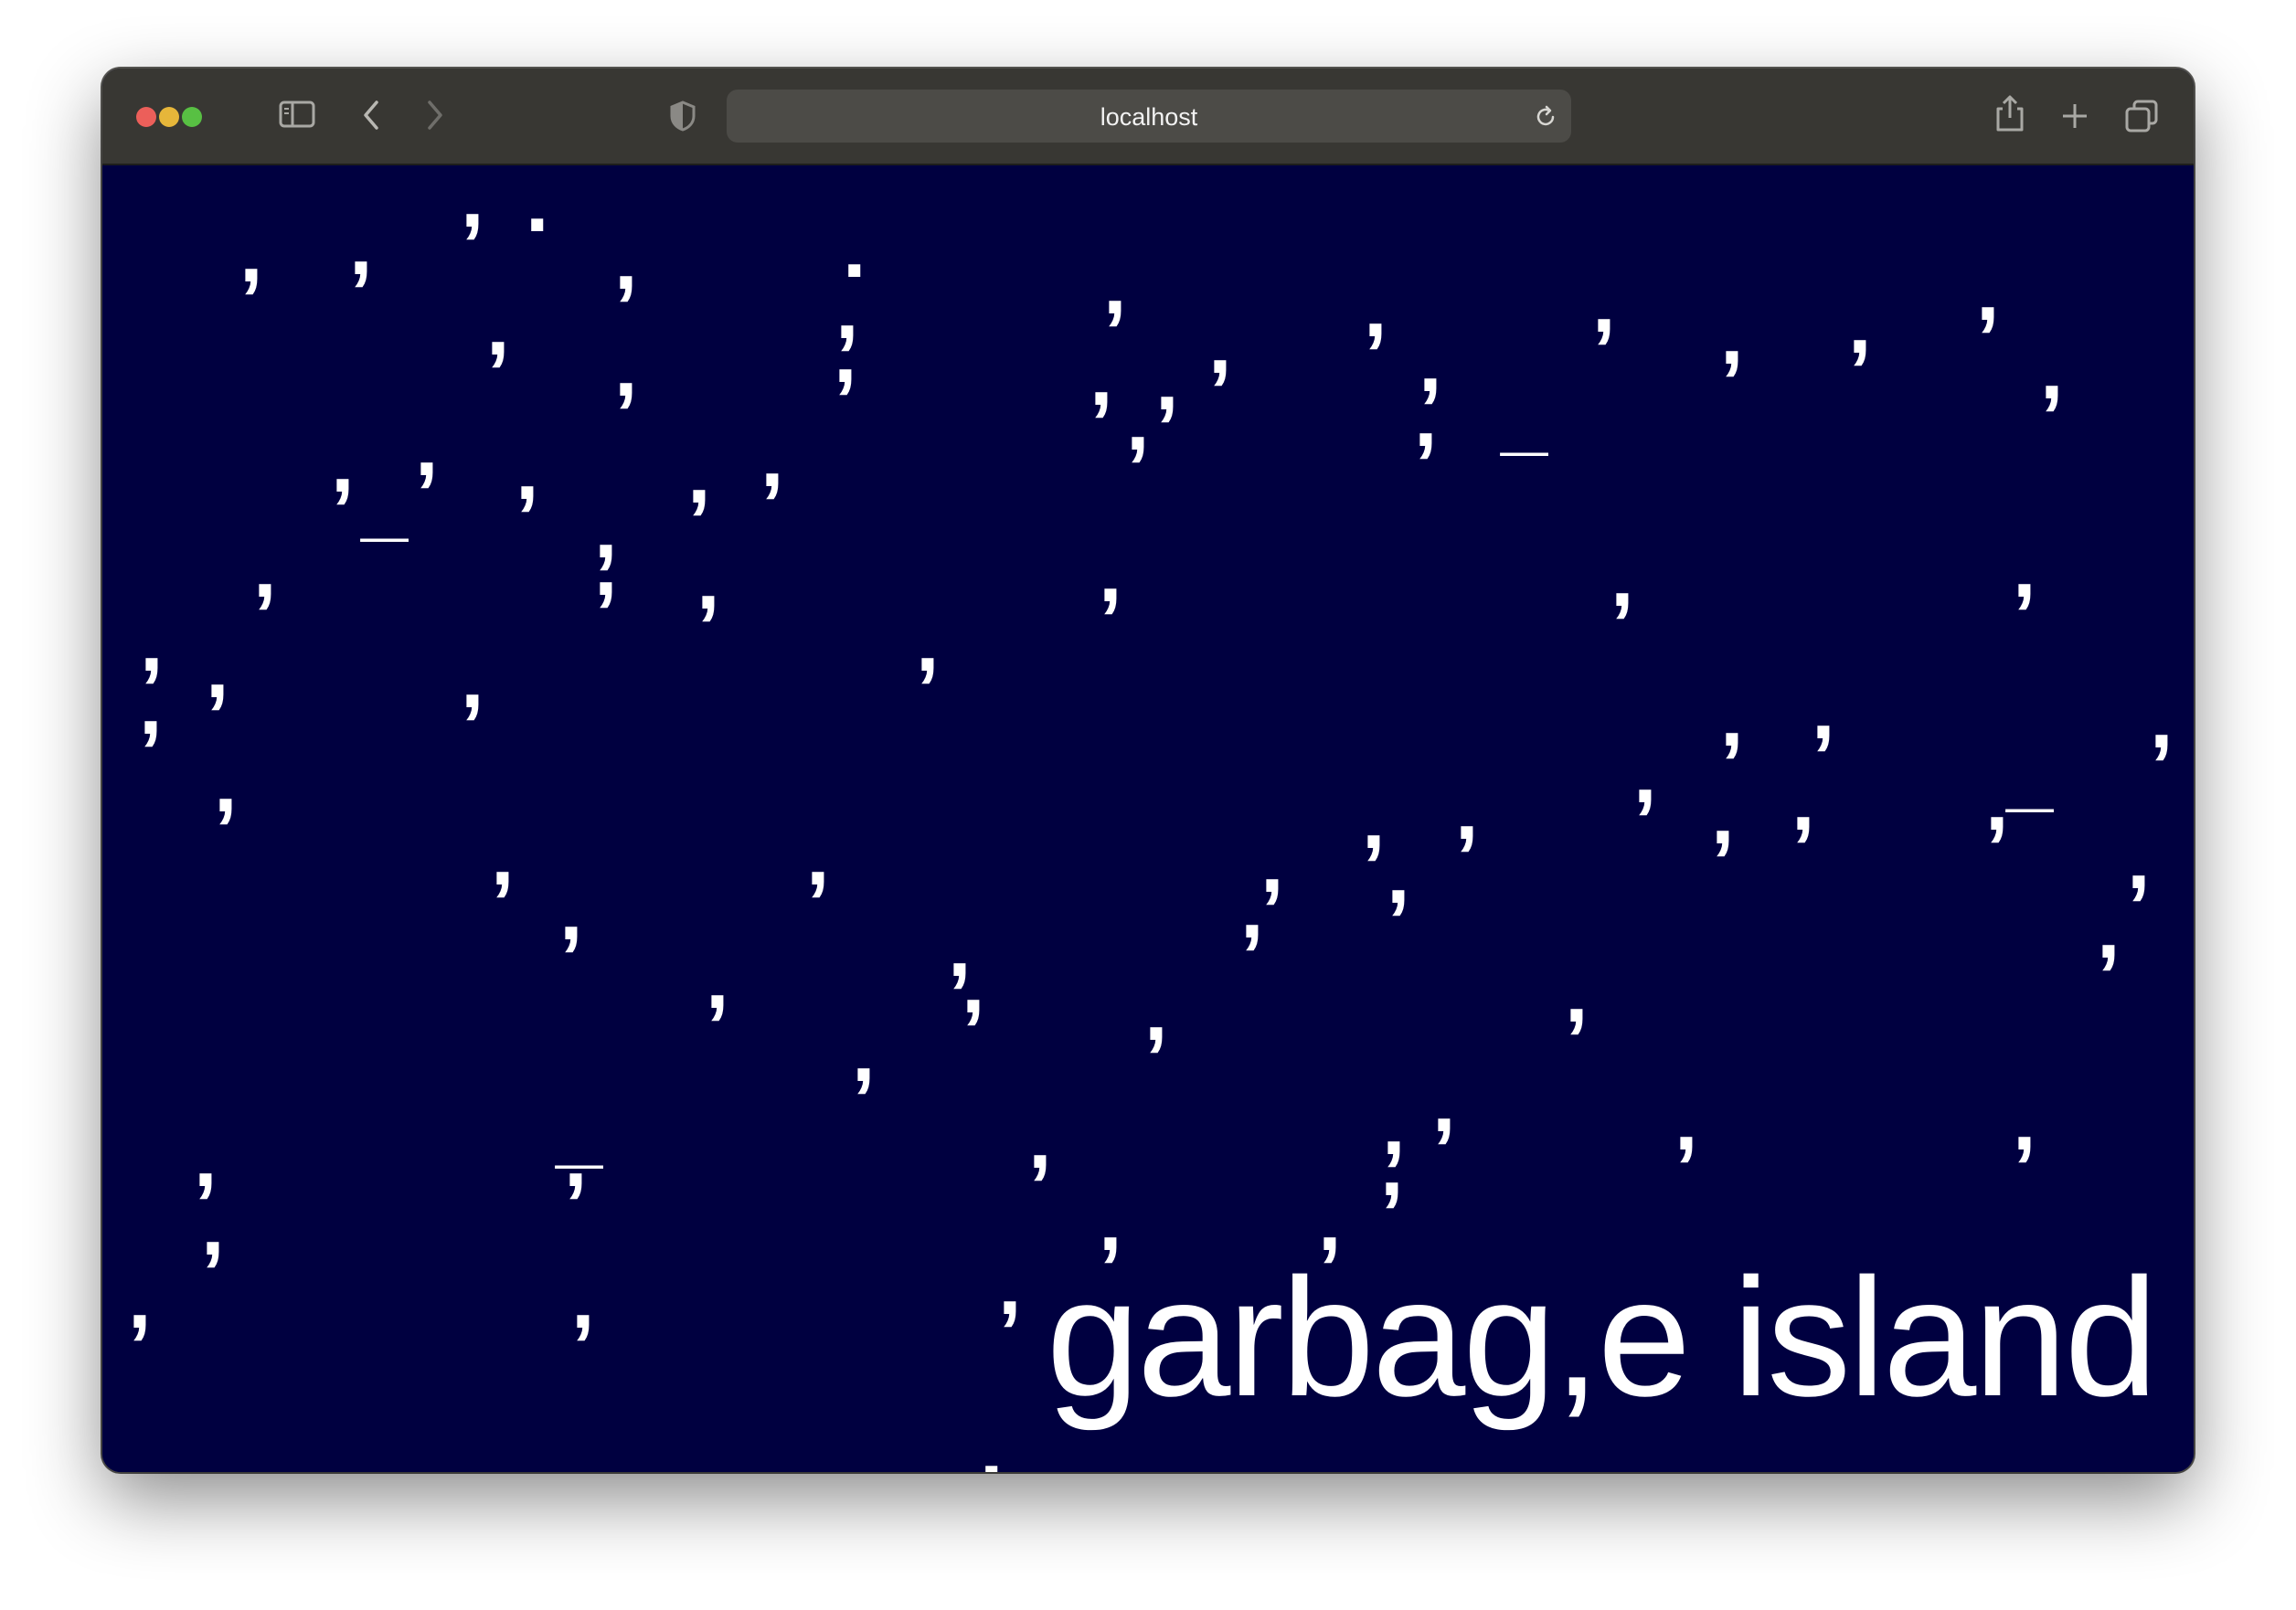 The width and height of the screenshot is (2296, 1610). I want to click on url-text: localhost, so click(1149, 117).